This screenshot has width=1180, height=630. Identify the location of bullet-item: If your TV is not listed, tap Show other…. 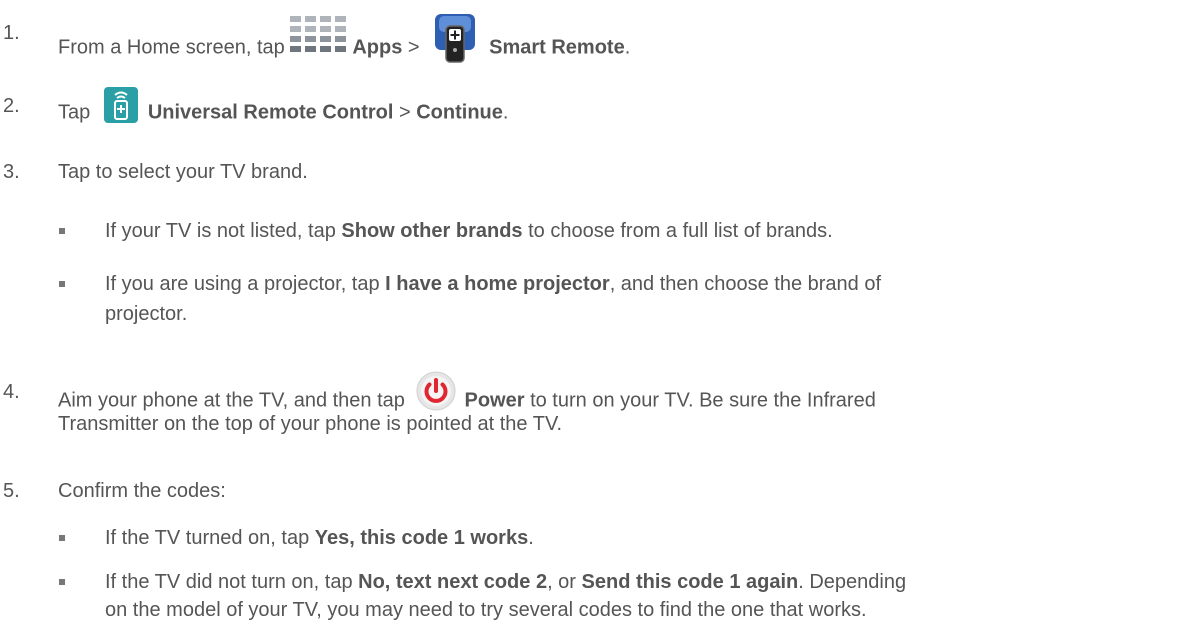
(590, 231).